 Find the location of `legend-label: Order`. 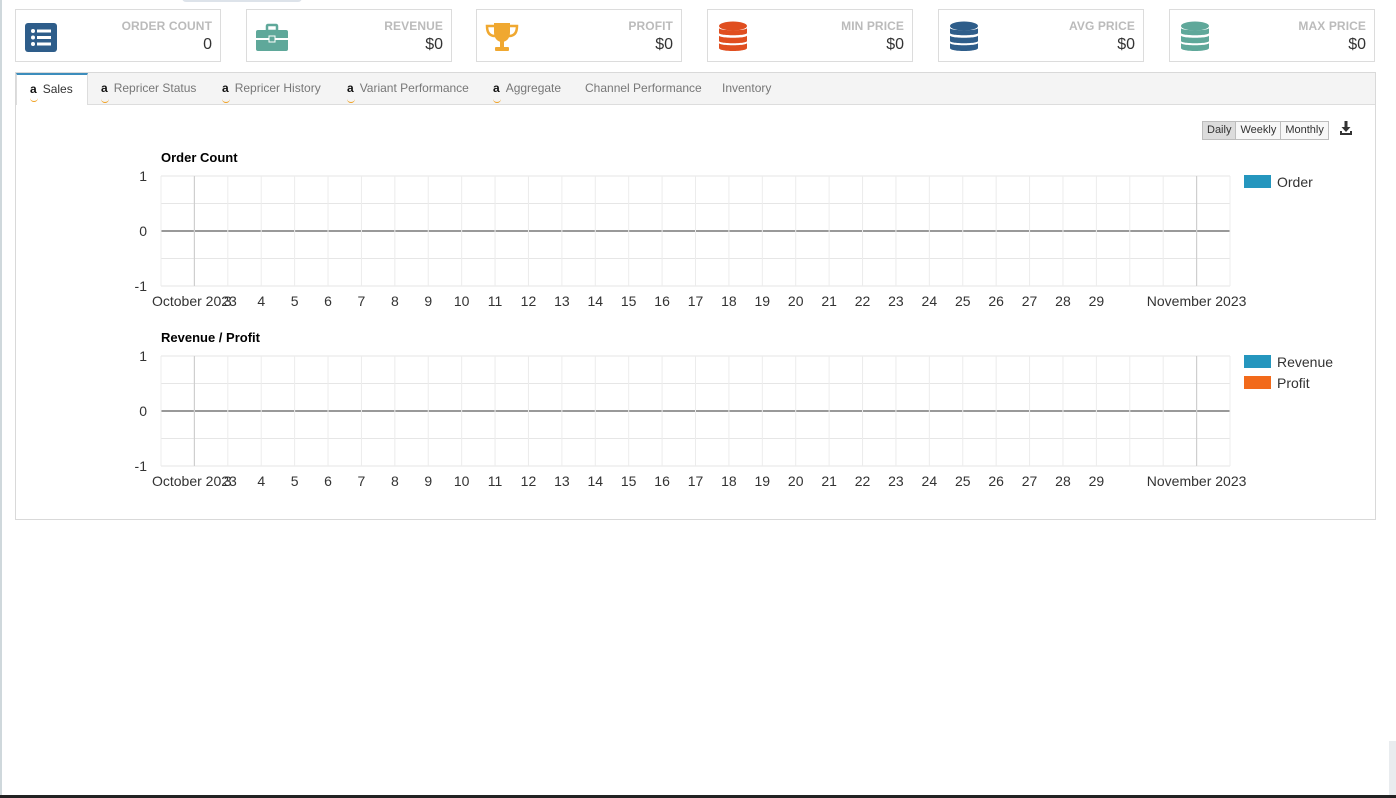

legend-label: Order is located at coordinates (1295, 182).